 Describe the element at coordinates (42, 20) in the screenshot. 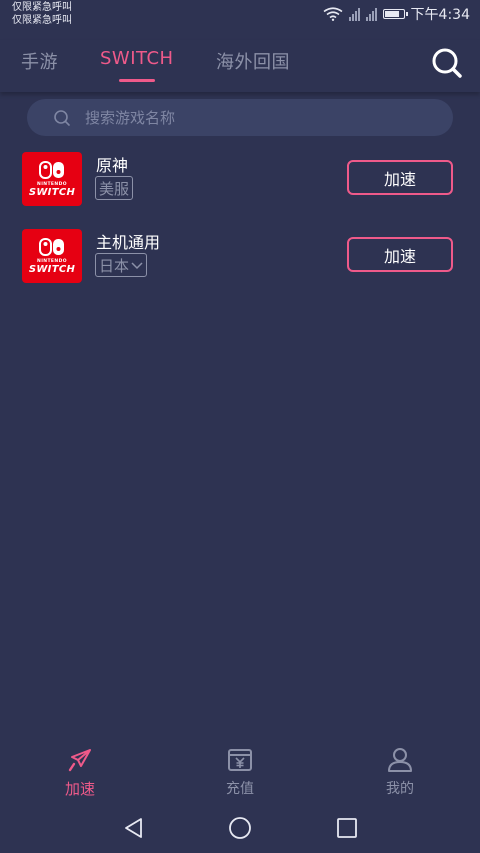

I see `carrier-text-2: 仅限紧急呼叫` at that location.